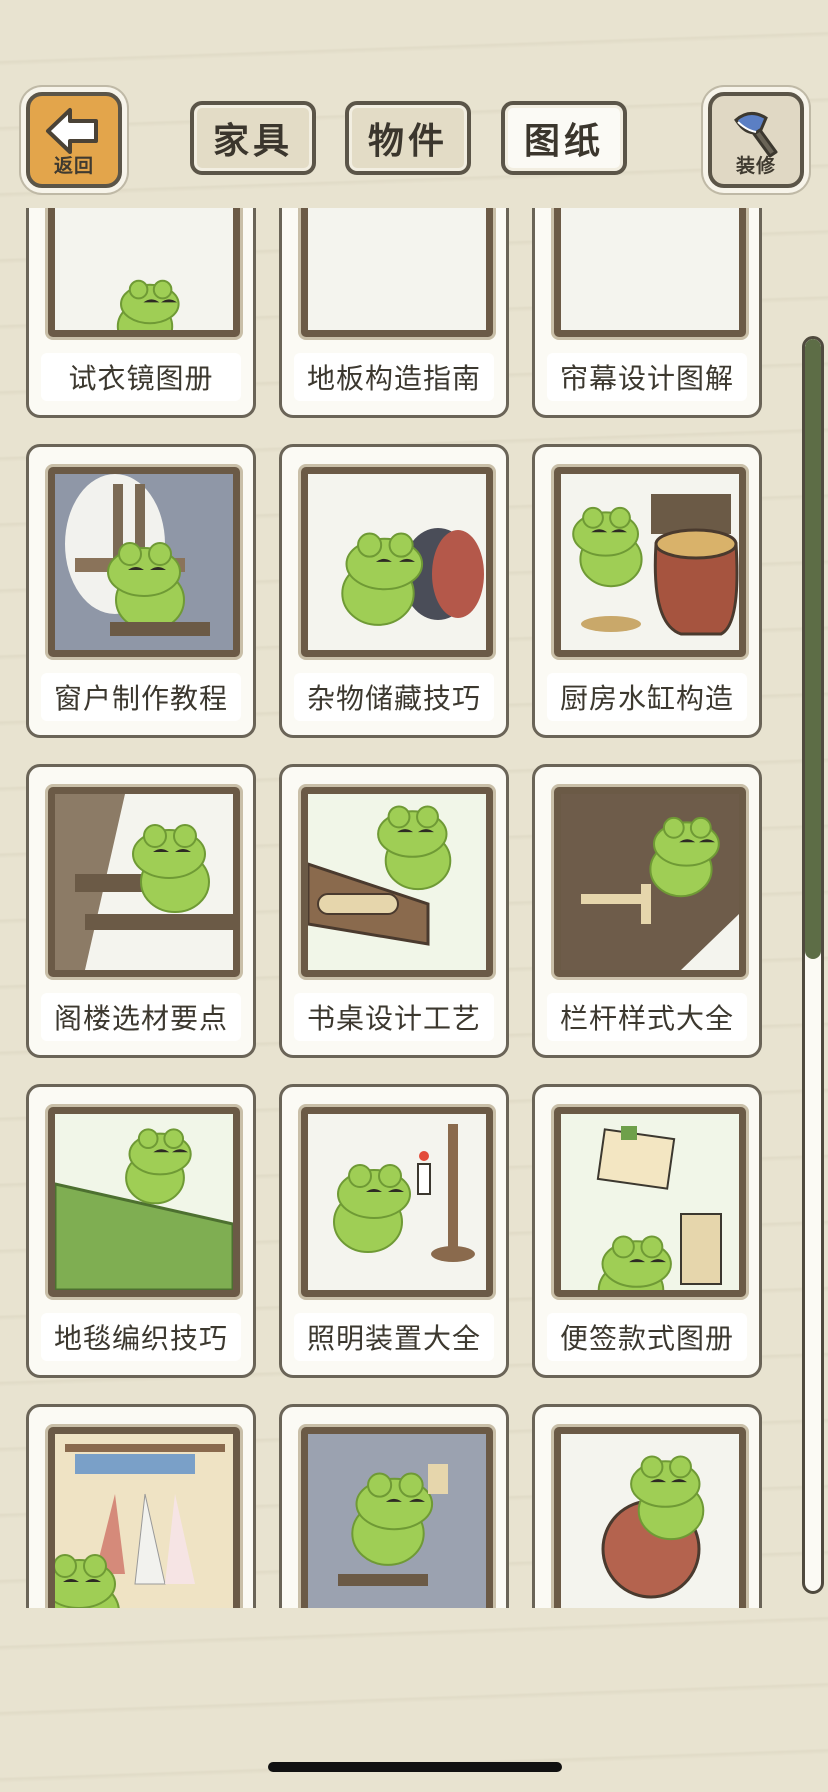  What do you see at coordinates (650, 562) in the screenshot?
I see `frog-water-jar-icon` at bounding box center [650, 562].